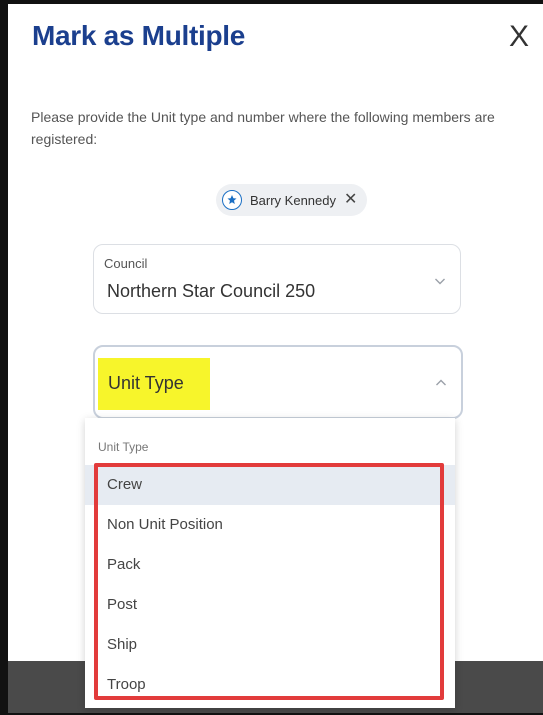  I want to click on option-troop: Troop, so click(270, 685).